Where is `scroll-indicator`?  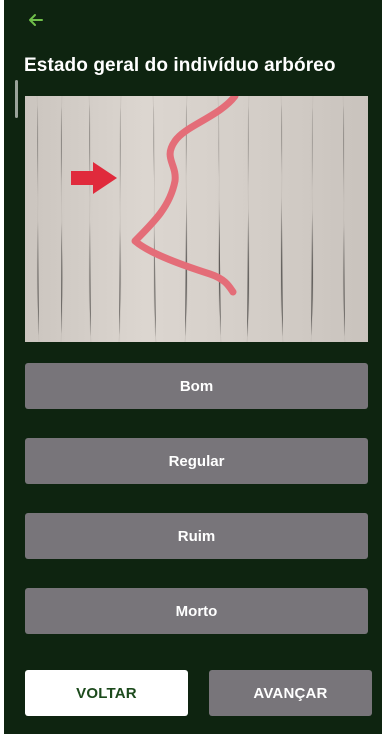 scroll-indicator is located at coordinates (16, 99).